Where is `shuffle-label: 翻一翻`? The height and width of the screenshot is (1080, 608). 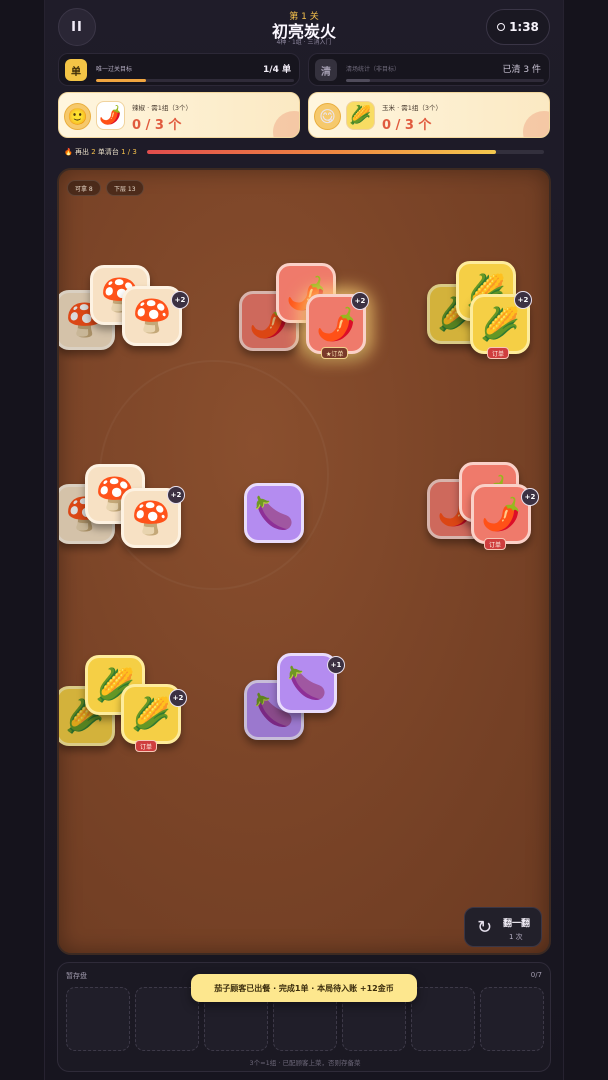 shuffle-label: 翻一翻 is located at coordinates (517, 924).